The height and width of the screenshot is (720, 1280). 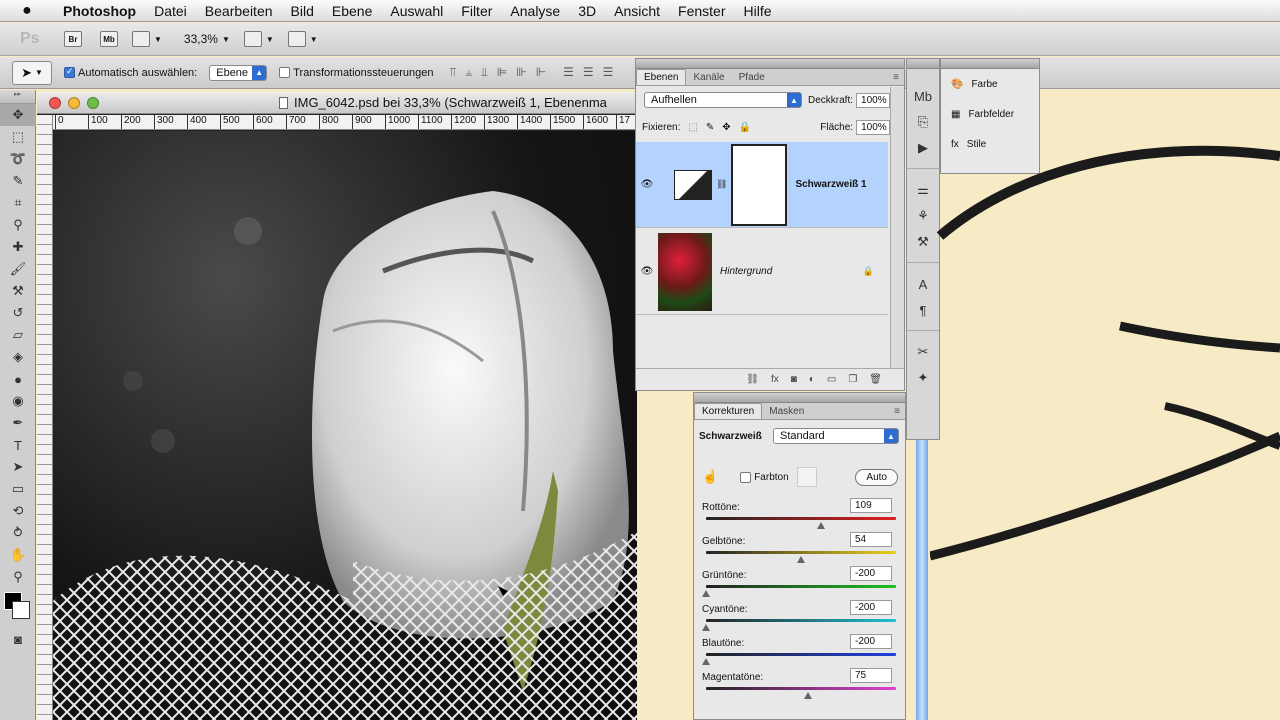 I want to click on eye-icon: 👁, so click(x=647, y=271).